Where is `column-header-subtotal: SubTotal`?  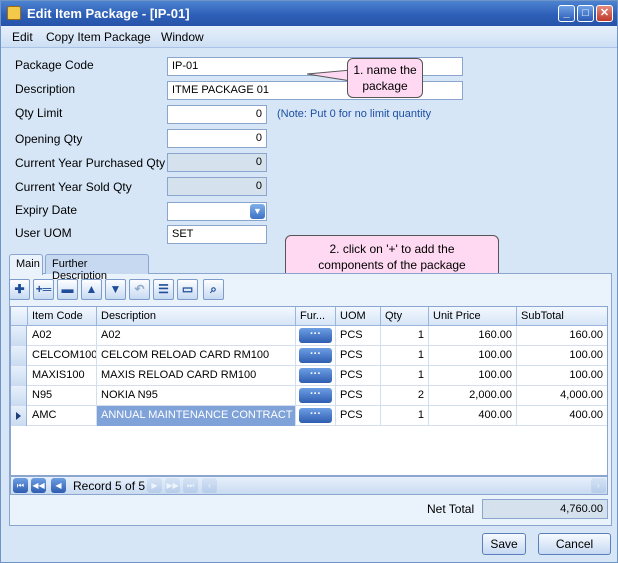
column-header-subtotal: SubTotal is located at coordinates (562, 316).